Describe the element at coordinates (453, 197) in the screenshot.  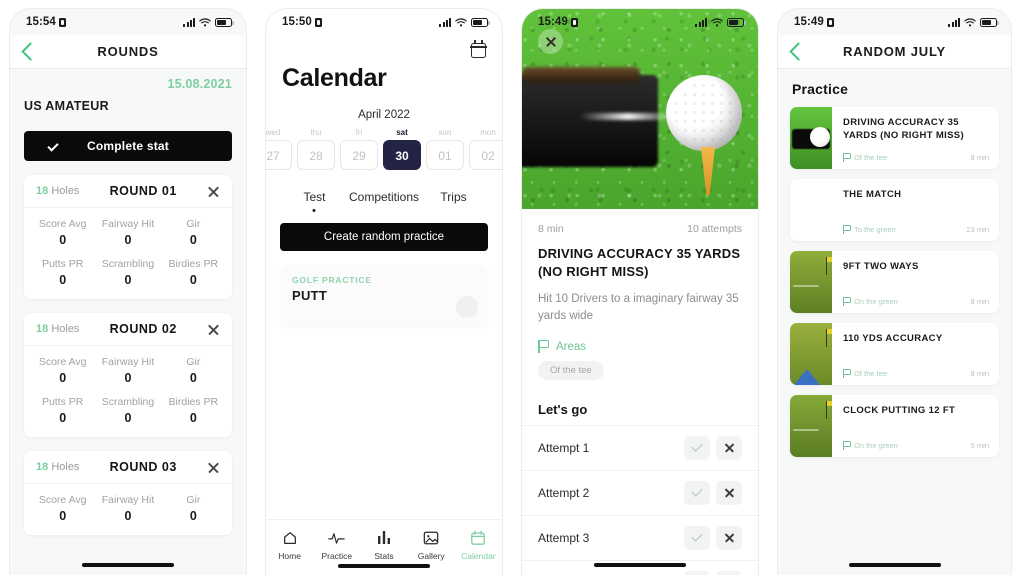
I see `tab-trips: Trips` at that location.